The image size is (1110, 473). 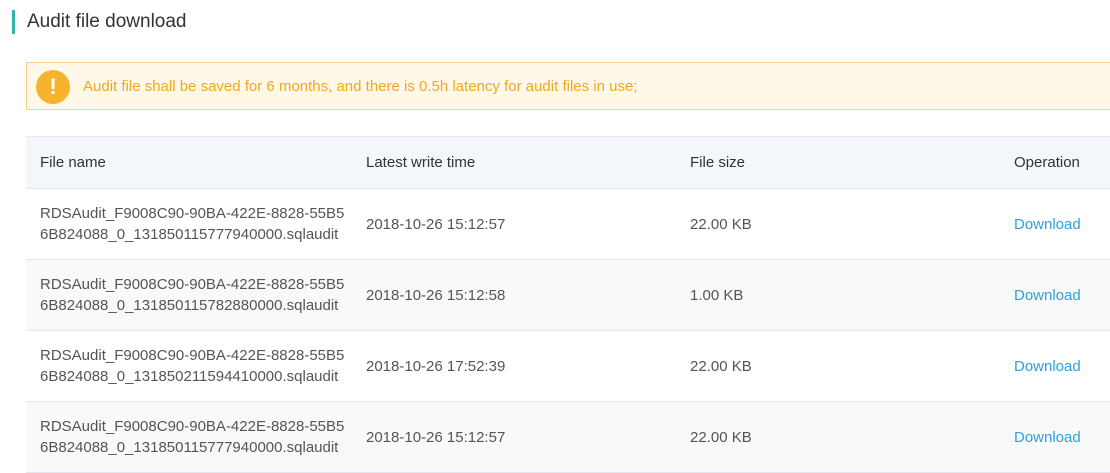 What do you see at coordinates (718, 162) in the screenshot?
I see `column-header-file-size: File size` at bounding box center [718, 162].